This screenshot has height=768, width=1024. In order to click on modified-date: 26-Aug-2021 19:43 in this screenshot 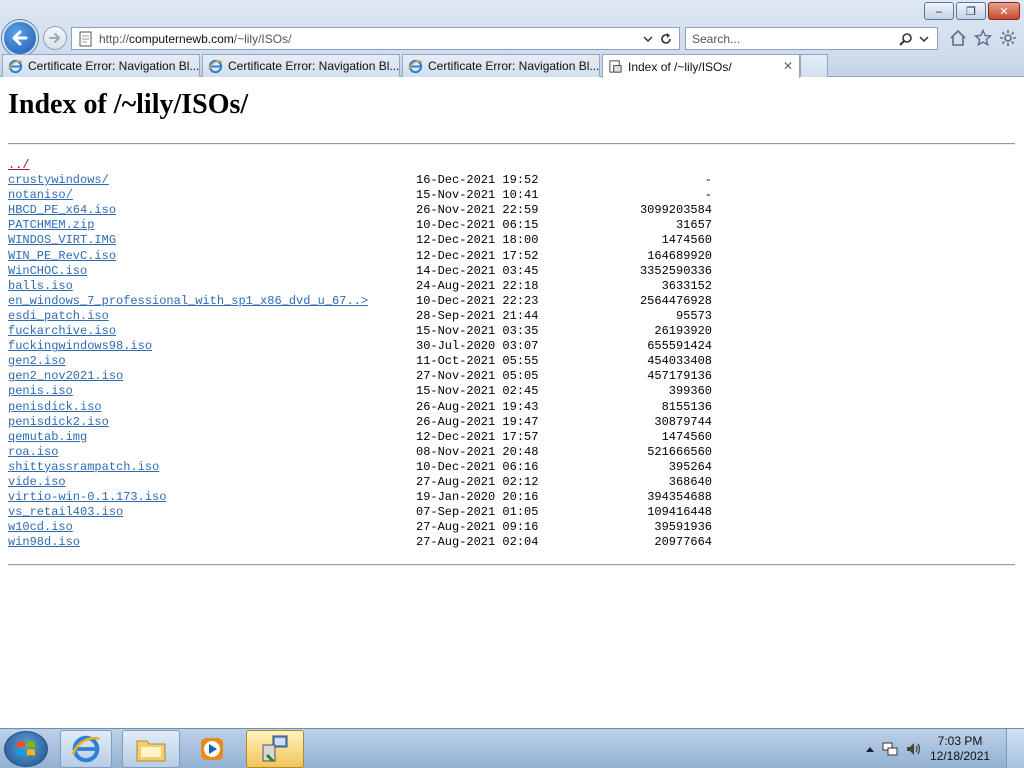, I will do `click(477, 406)`.